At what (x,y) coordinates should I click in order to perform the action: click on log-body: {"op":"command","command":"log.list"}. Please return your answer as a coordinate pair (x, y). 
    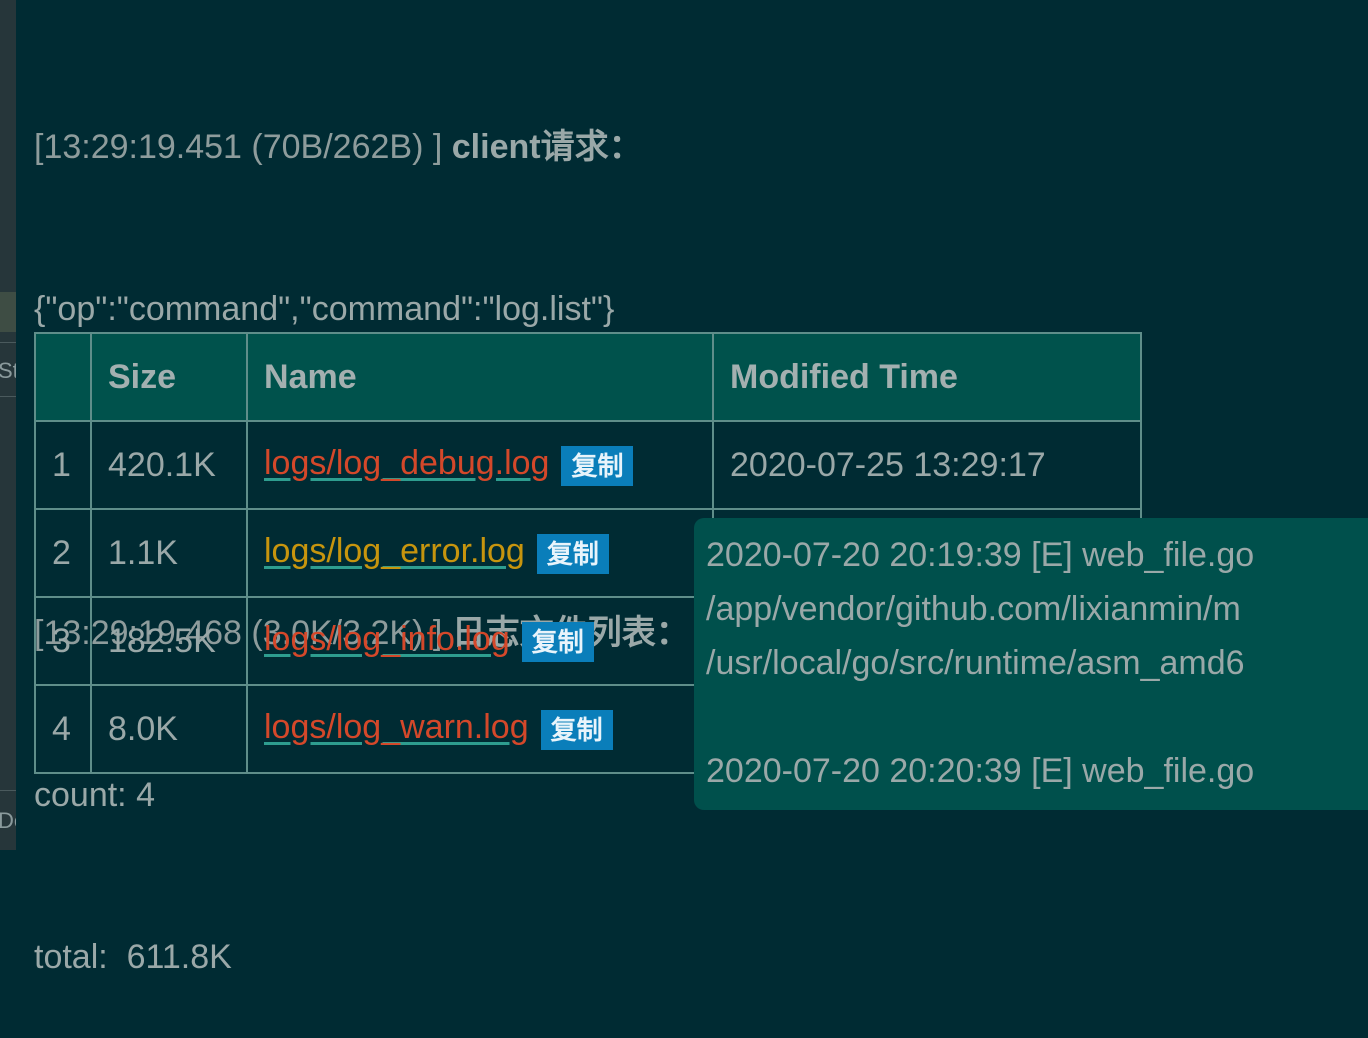
    Looking at the image, I should click on (324, 309).